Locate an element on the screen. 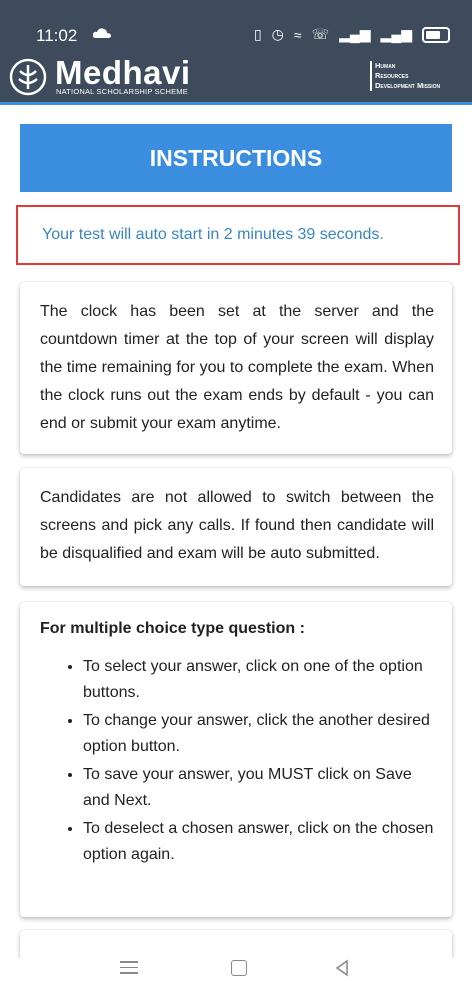 Image resolution: width=472 pixels, height=981 pixels. alarm-icon: ◷ is located at coordinates (277, 34).